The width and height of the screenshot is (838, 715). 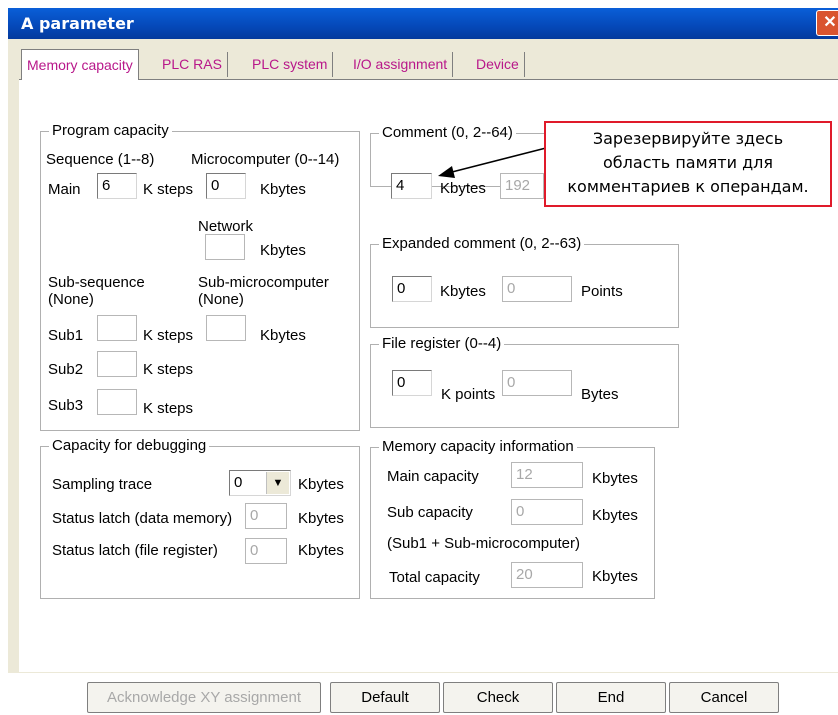 I want to click on callout-line-2: область памяти для, so click(x=688, y=162).